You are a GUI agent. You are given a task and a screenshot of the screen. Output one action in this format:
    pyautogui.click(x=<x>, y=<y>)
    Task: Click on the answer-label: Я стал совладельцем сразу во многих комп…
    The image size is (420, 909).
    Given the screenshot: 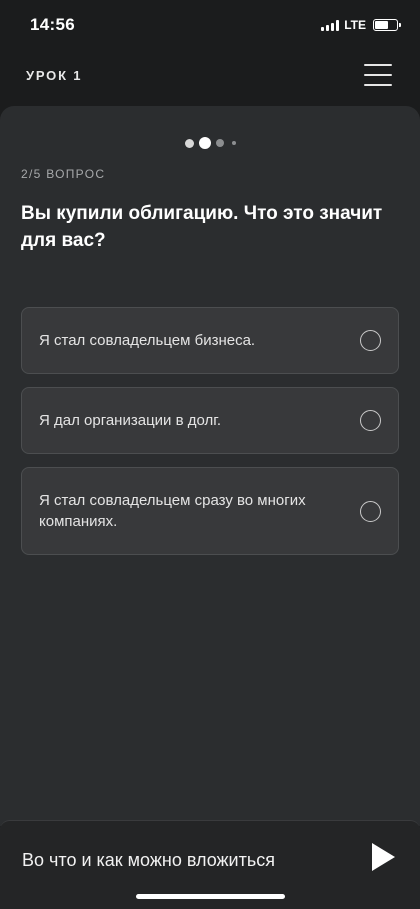 What is the action you would take?
    pyautogui.click(x=172, y=511)
    